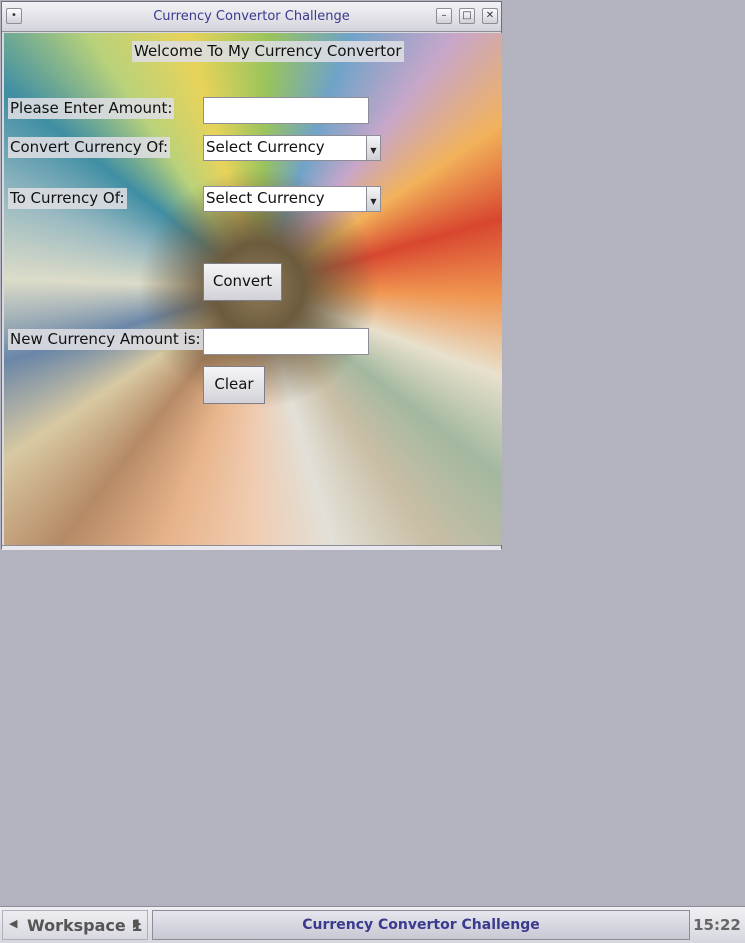 The height and width of the screenshot is (943, 745). Describe the element at coordinates (286, 110) in the screenshot. I see `amount-input` at that location.